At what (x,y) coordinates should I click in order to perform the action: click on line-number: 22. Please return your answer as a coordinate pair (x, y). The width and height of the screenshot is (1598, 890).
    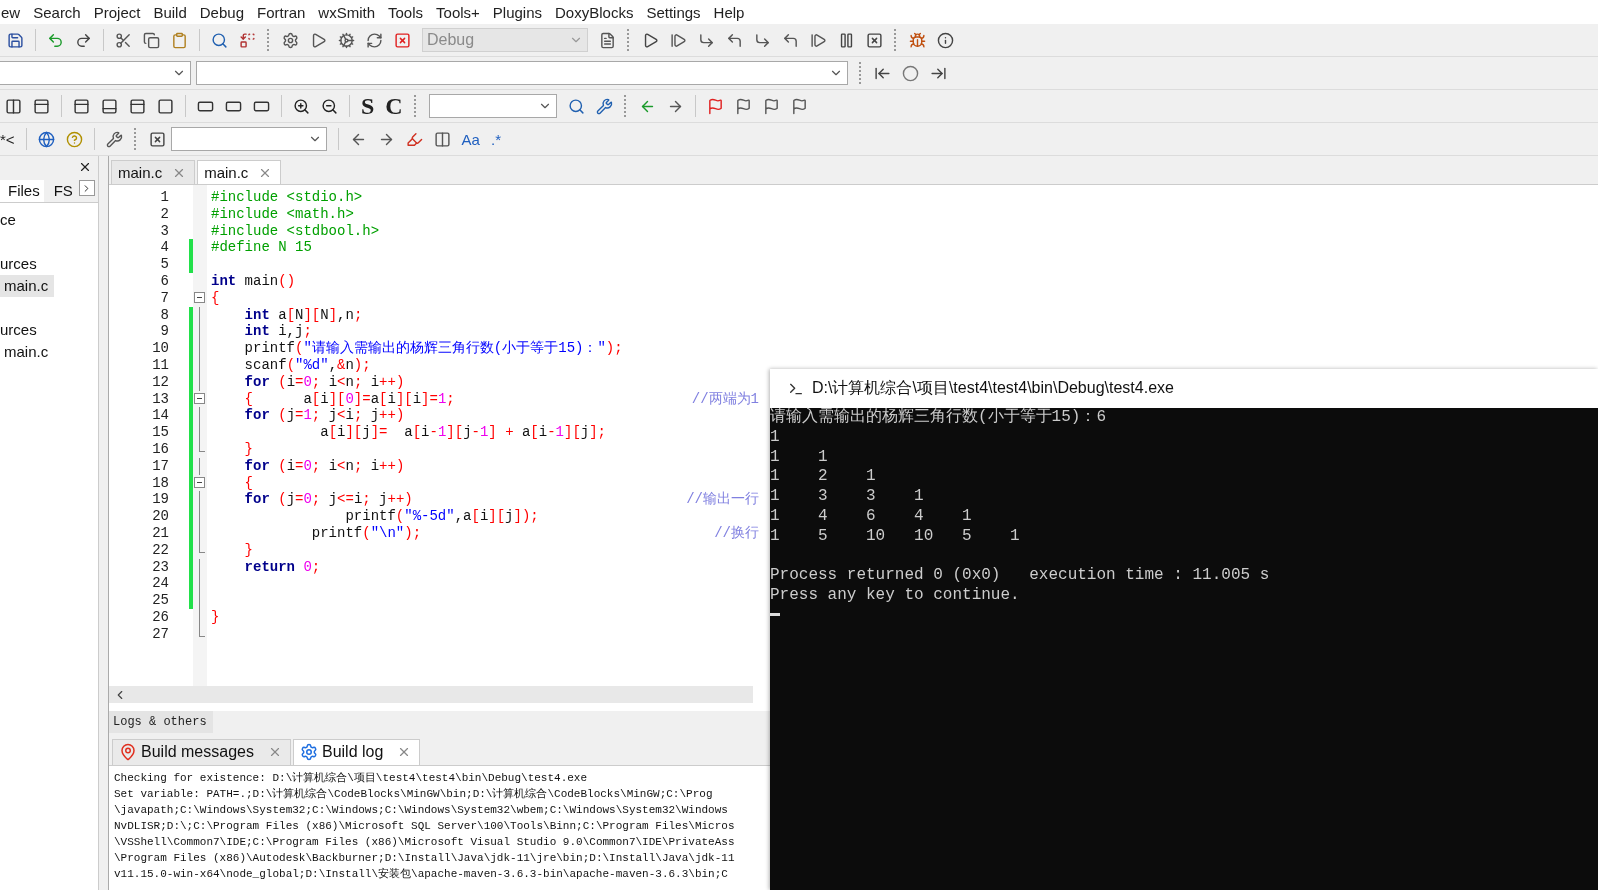
    Looking at the image, I should click on (160, 550).